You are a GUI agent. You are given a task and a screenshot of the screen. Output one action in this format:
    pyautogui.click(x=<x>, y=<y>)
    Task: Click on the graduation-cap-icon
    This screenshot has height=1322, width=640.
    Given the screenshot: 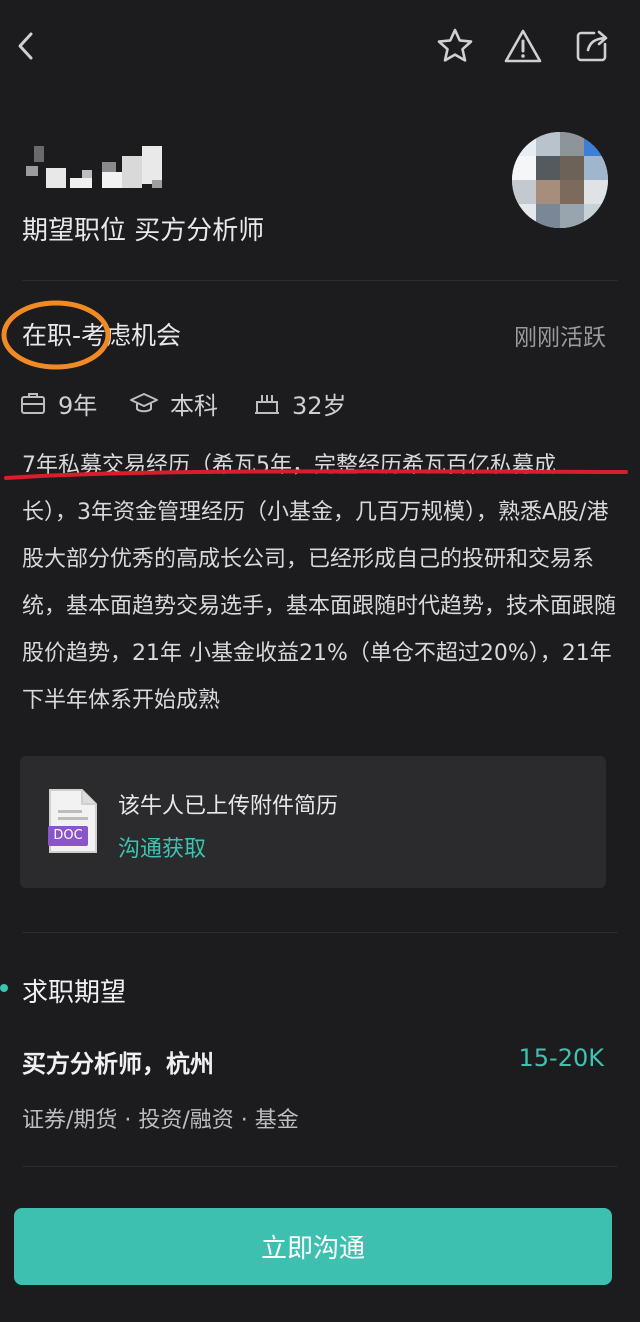 What is the action you would take?
    pyautogui.click(x=144, y=403)
    